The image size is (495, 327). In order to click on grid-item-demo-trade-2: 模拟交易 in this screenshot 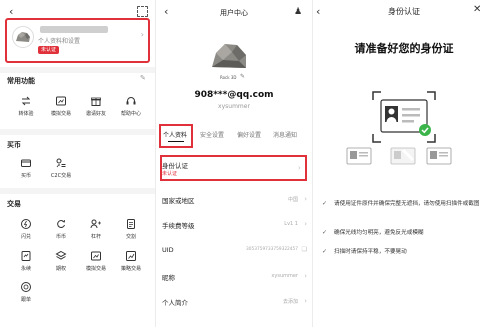, I will do `click(96, 261)`.